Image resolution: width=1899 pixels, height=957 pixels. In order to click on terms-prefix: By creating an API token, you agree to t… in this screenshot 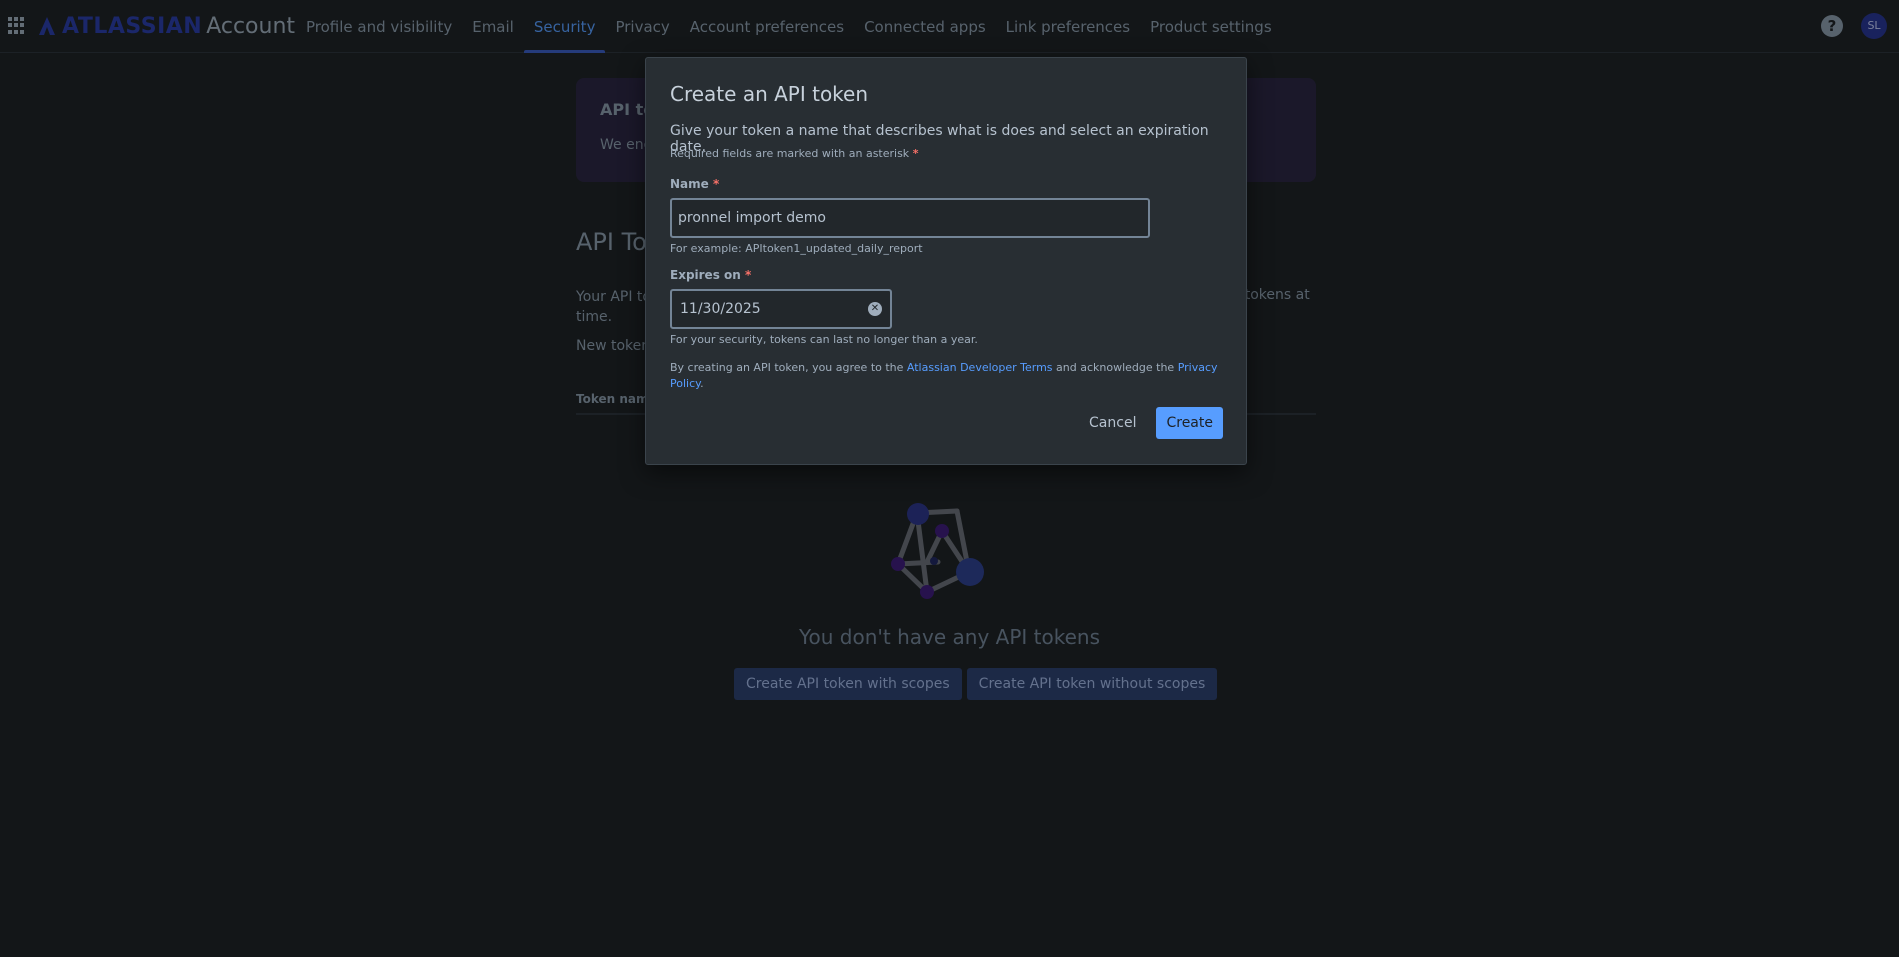, I will do `click(788, 367)`.